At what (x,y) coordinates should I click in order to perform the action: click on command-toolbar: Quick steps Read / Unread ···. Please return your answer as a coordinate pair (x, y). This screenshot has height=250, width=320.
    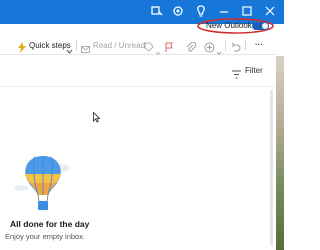
    Looking at the image, I should click on (138, 46).